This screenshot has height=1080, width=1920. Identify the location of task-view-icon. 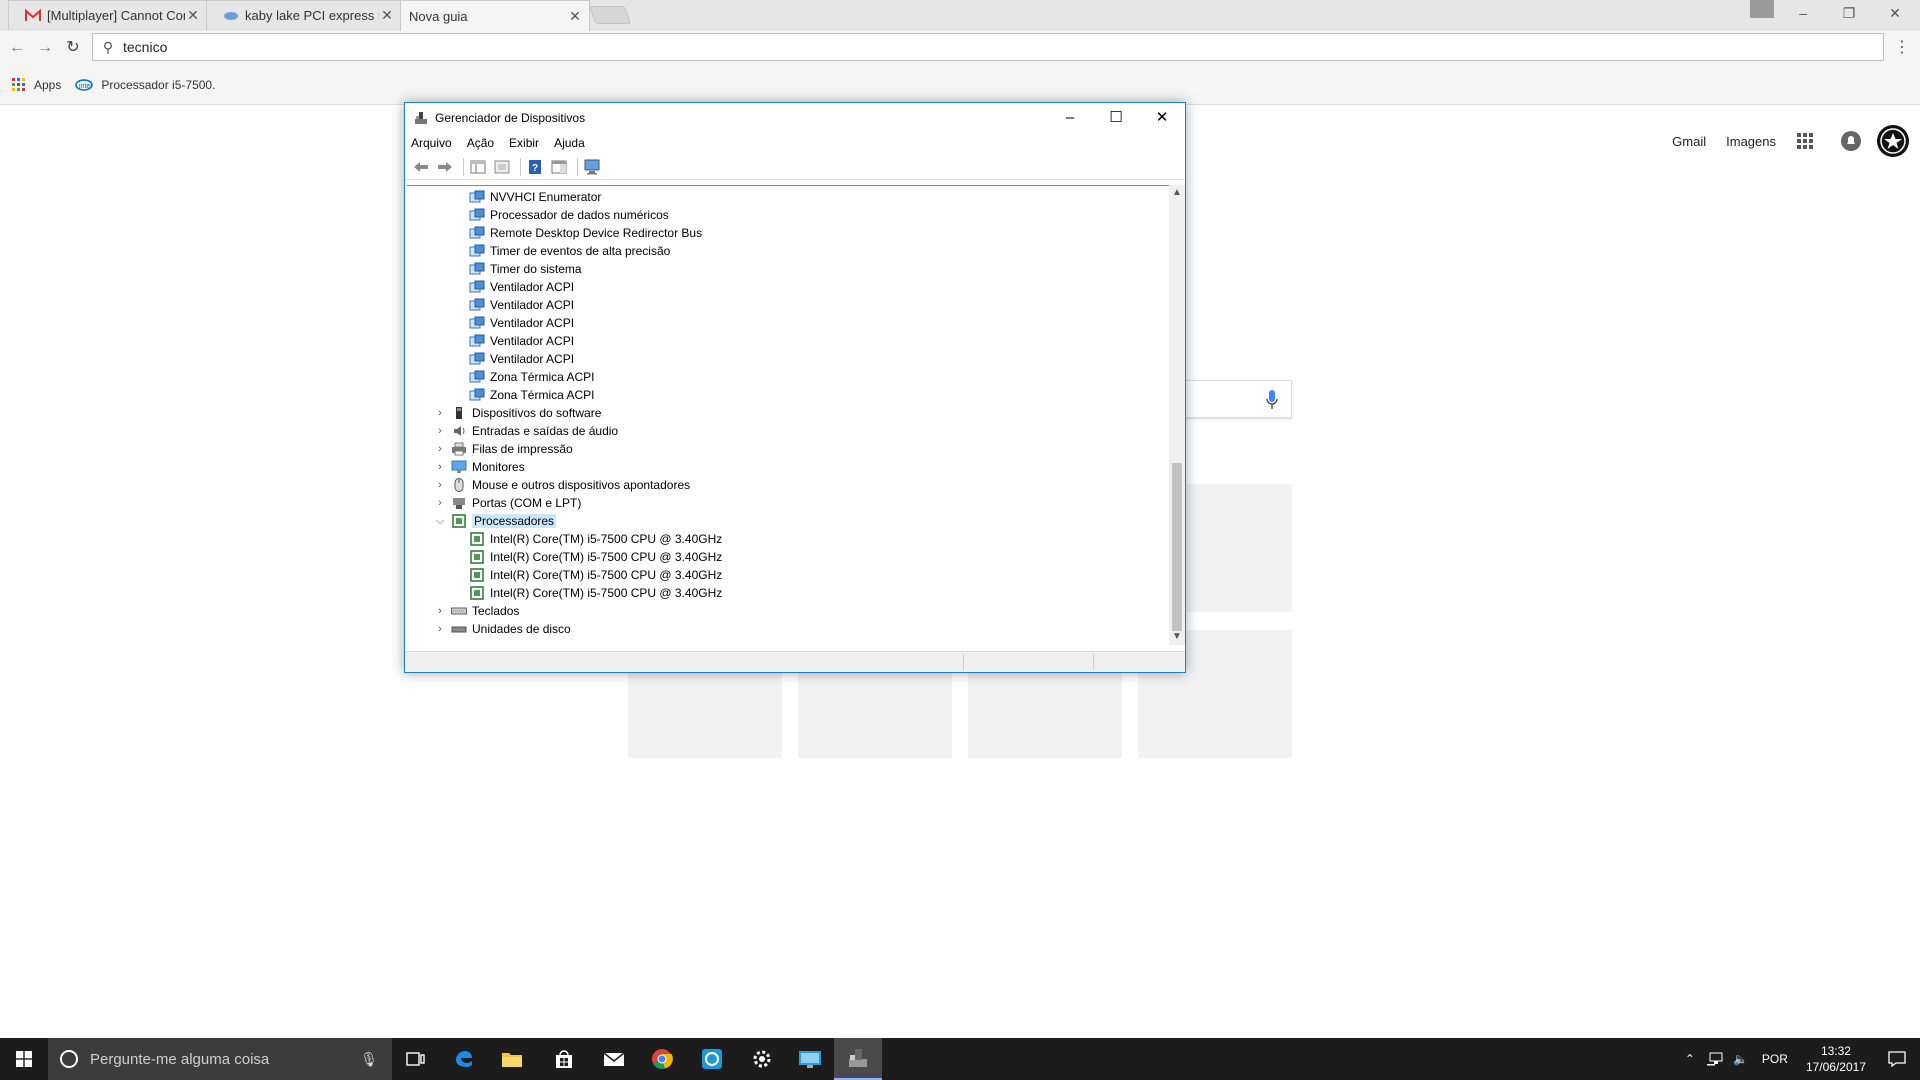
(416, 1059).